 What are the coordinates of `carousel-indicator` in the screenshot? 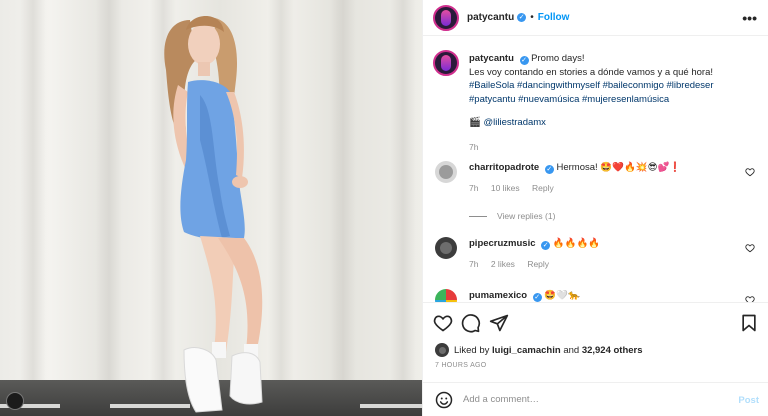 It's located at (15, 401).